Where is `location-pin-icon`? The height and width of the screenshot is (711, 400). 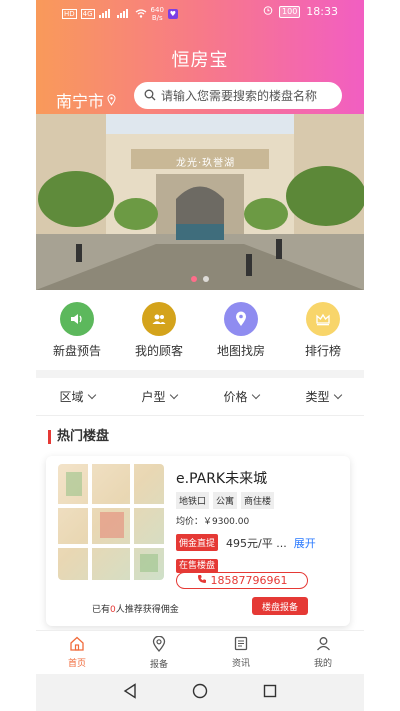
location-pin-icon is located at coordinates (111, 100).